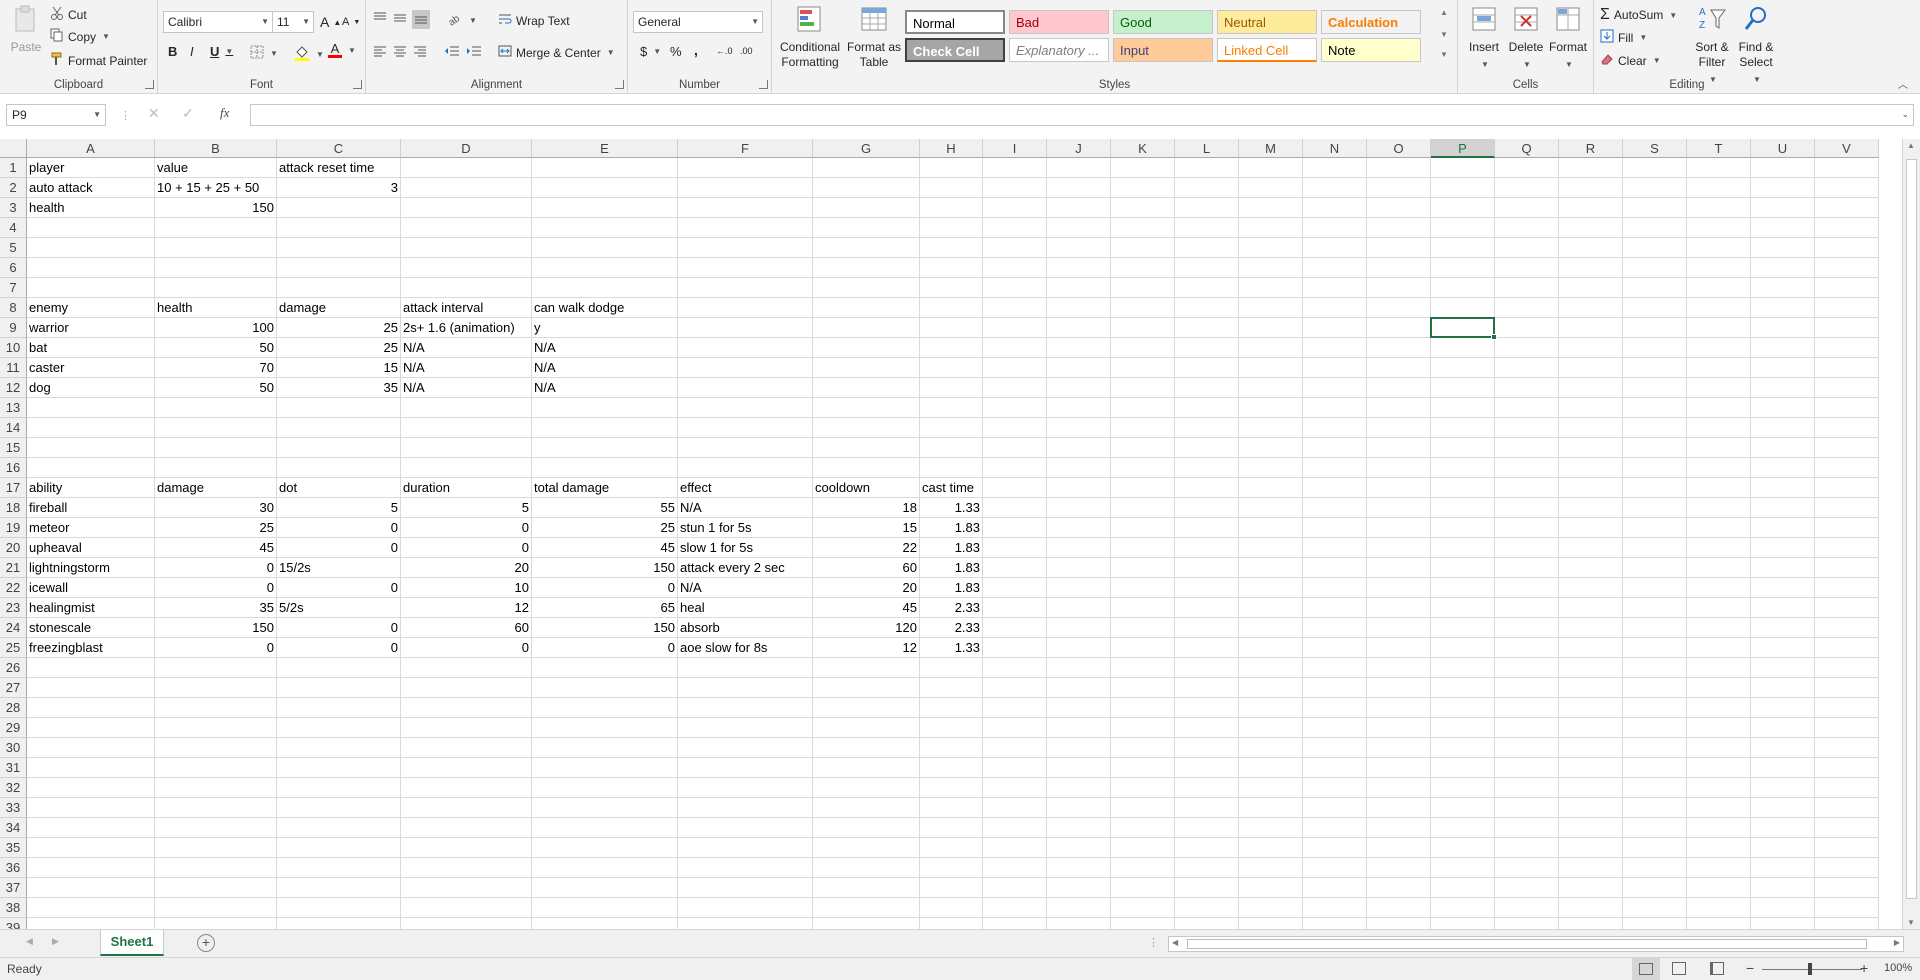  Describe the element at coordinates (1719, 488) in the screenshot. I see `cell-t17` at that location.